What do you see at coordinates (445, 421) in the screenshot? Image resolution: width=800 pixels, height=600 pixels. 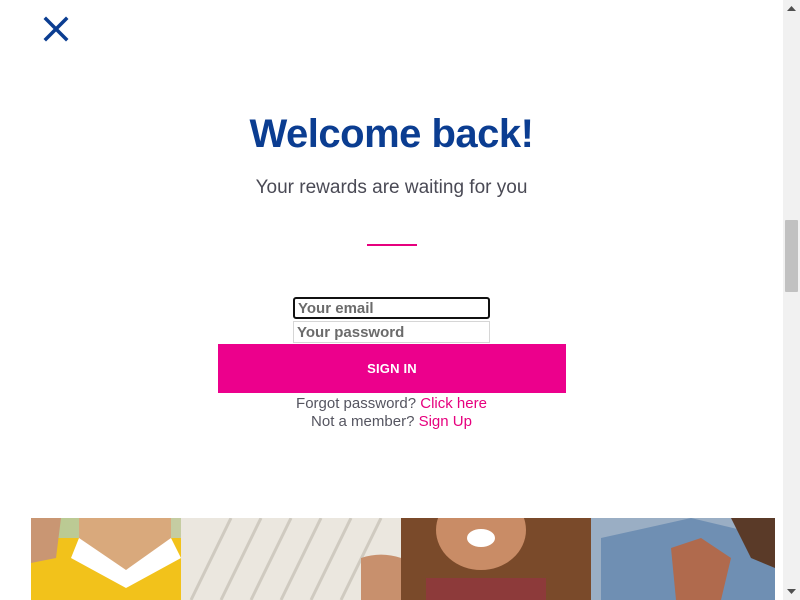 I see `sign-up-link: Sign Up` at bounding box center [445, 421].